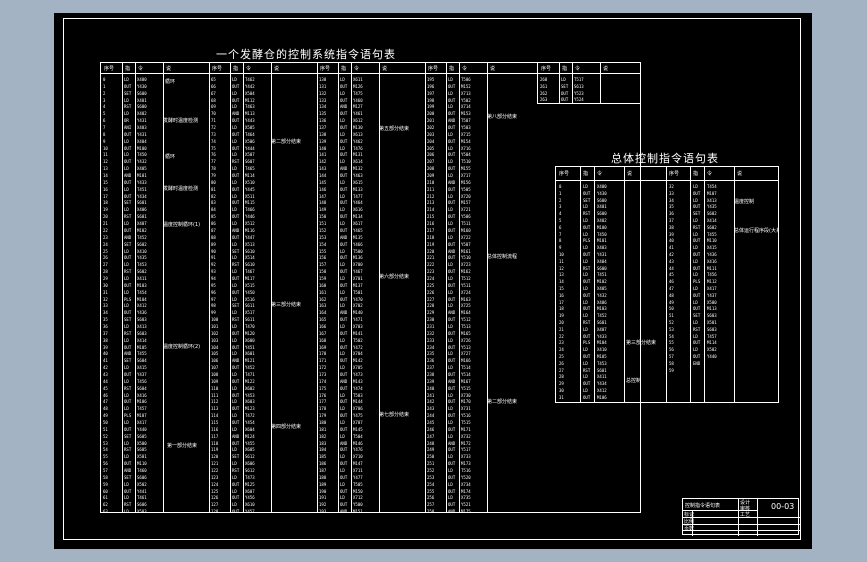 The image size is (867, 562). Describe the element at coordinates (323, 511) in the screenshot. I see `b3-seq-cell: 193` at that location.